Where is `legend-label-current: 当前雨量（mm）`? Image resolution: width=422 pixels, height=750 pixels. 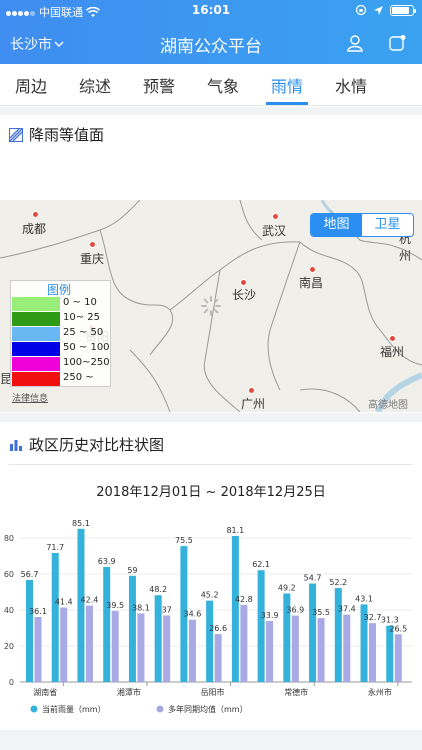
legend-label-current: 当前雨量（mm） is located at coordinates (74, 709).